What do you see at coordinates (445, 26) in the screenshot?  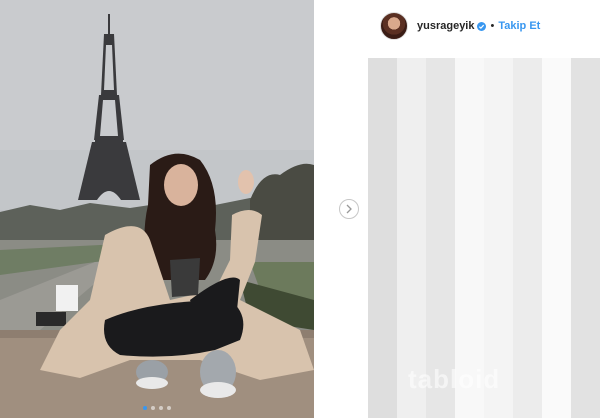 I see `username-link: yusrageyik` at bounding box center [445, 26].